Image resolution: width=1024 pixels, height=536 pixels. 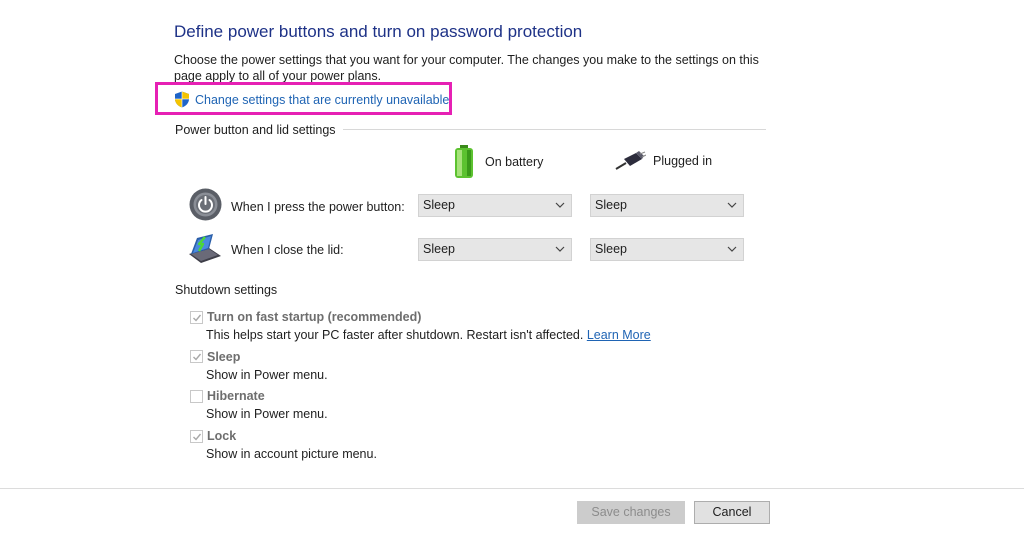 I want to click on power-button-plugged-select: Sleep, so click(x=667, y=205).